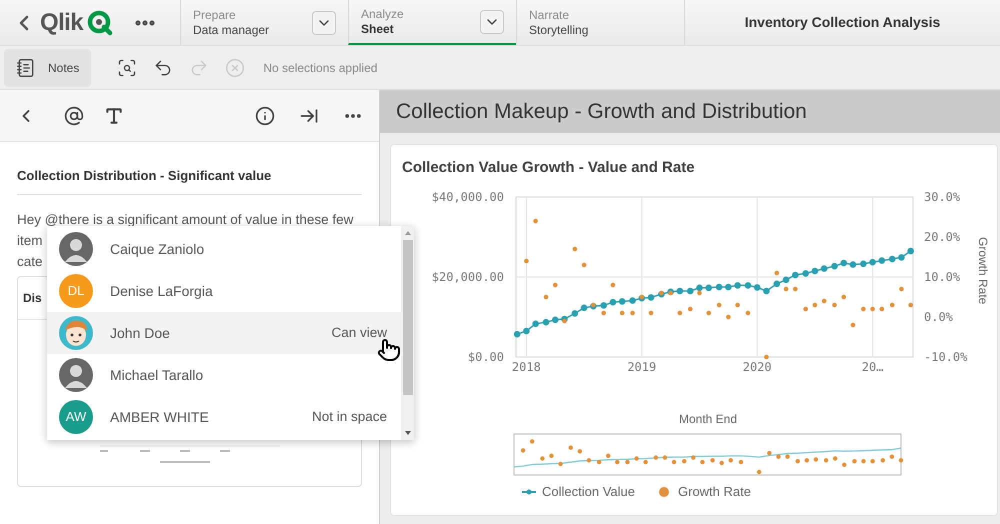 The image size is (1000, 524). I want to click on mention-option: Michael Tarallo, so click(224, 375).